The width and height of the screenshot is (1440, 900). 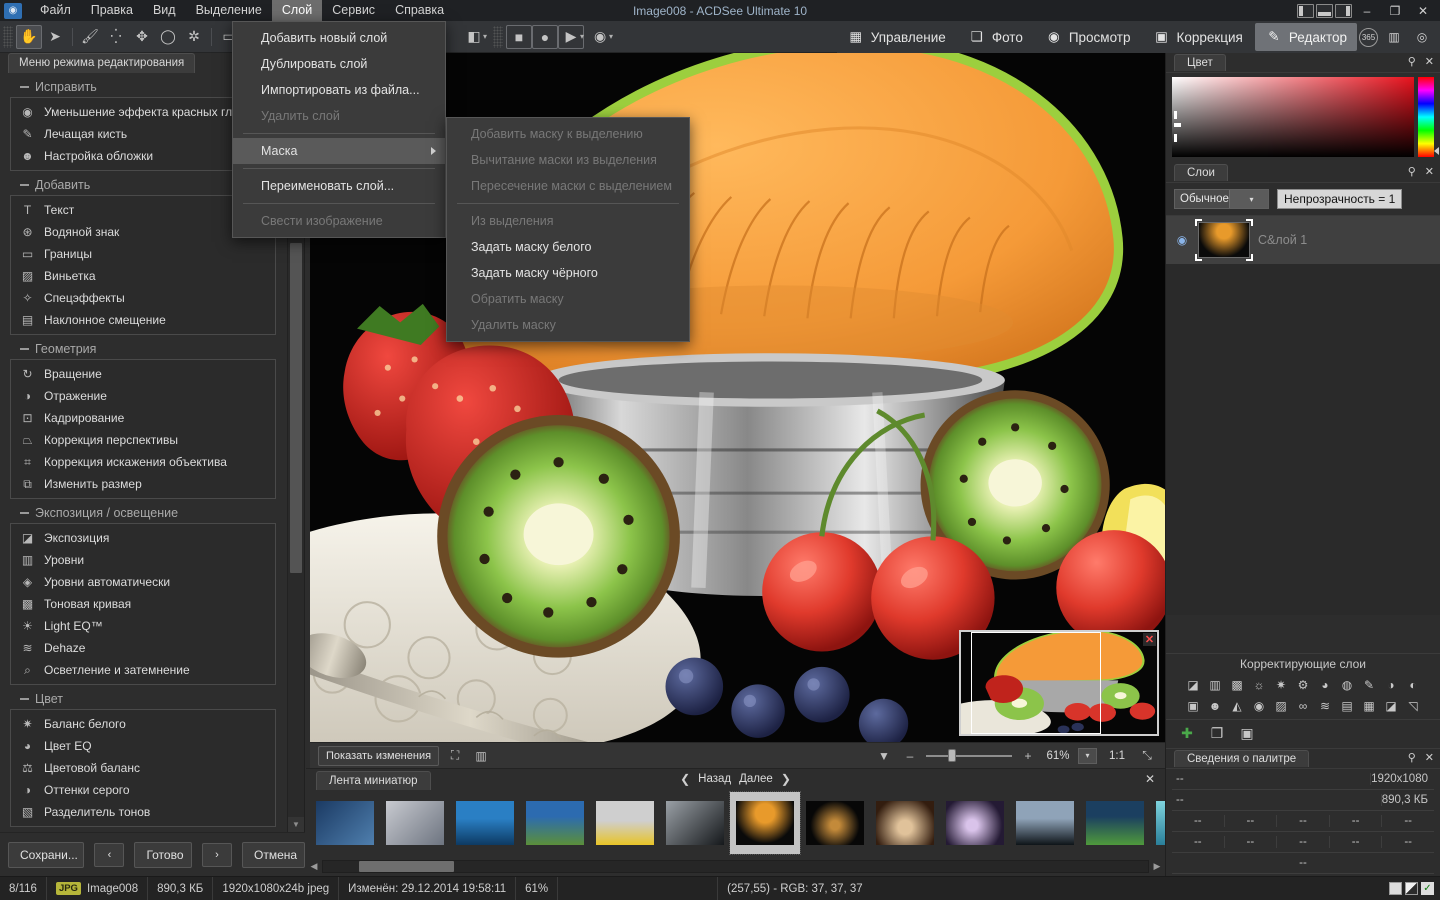 I want to click on tool-borders: ▭ Границы, so click(x=143, y=254).